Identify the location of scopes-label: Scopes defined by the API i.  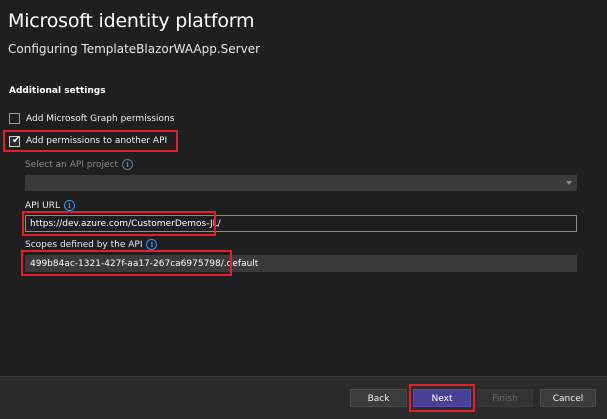
(91, 244).